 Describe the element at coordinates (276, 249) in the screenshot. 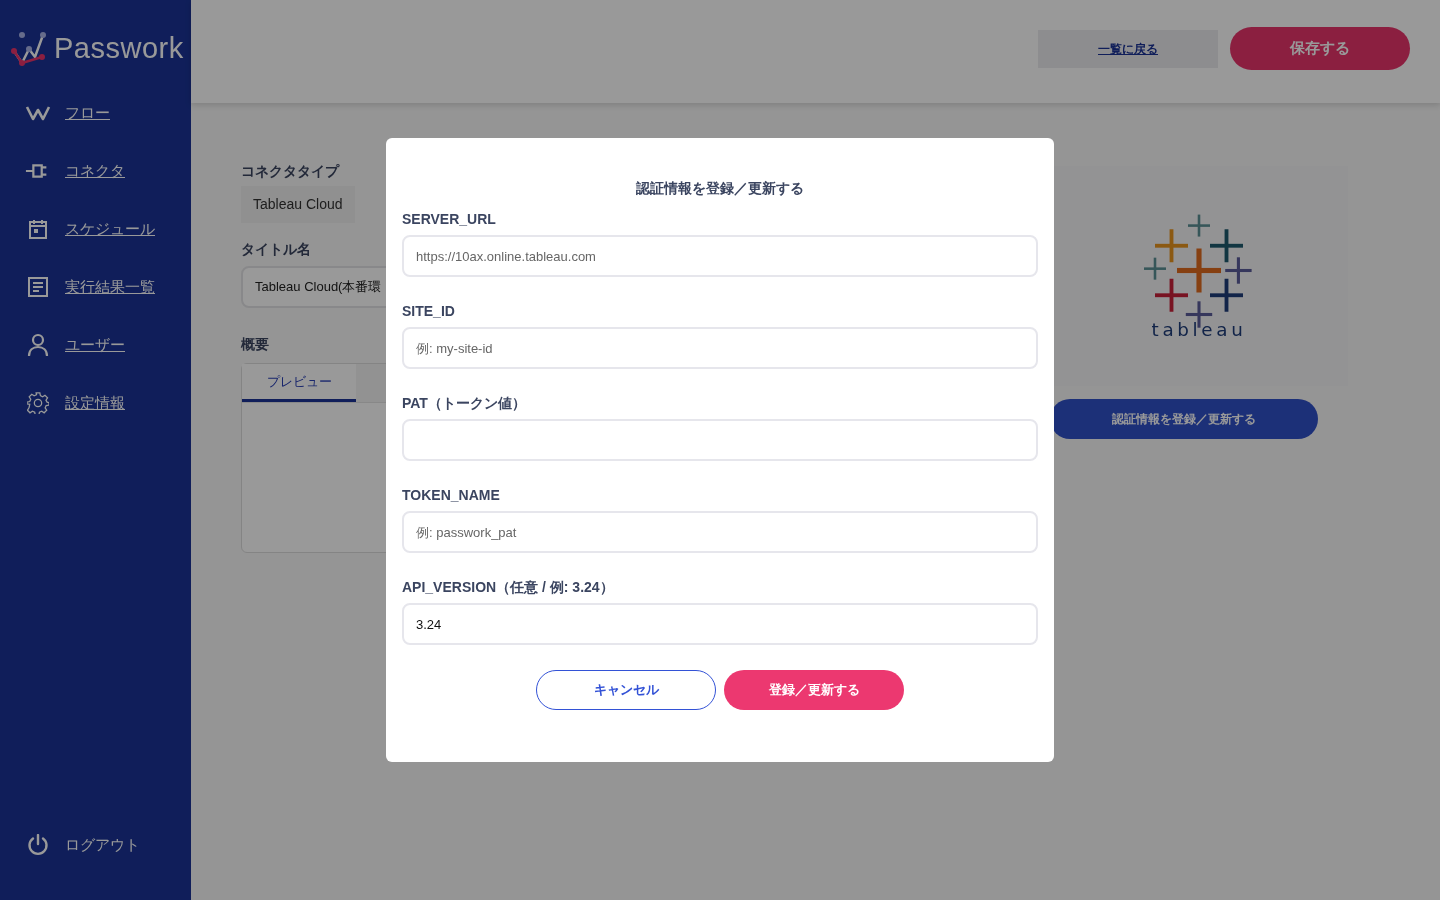

I see `field-label: タイトル名` at that location.